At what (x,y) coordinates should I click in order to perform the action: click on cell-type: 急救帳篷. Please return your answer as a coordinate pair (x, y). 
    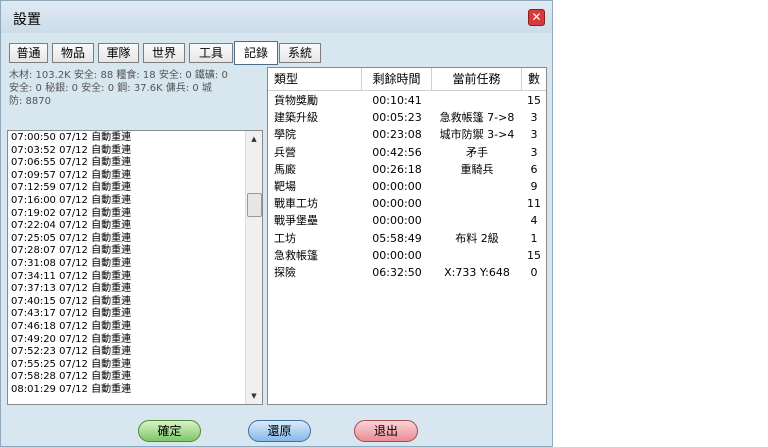
    Looking at the image, I should click on (296, 255).